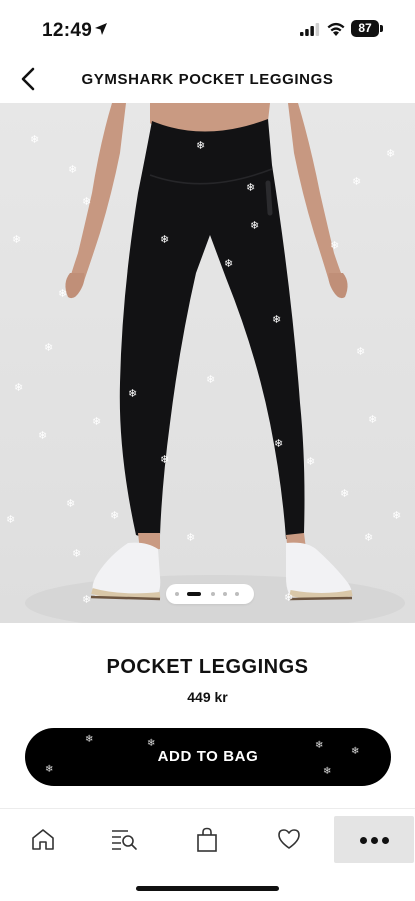  I want to click on heart-icon, so click(289, 839).